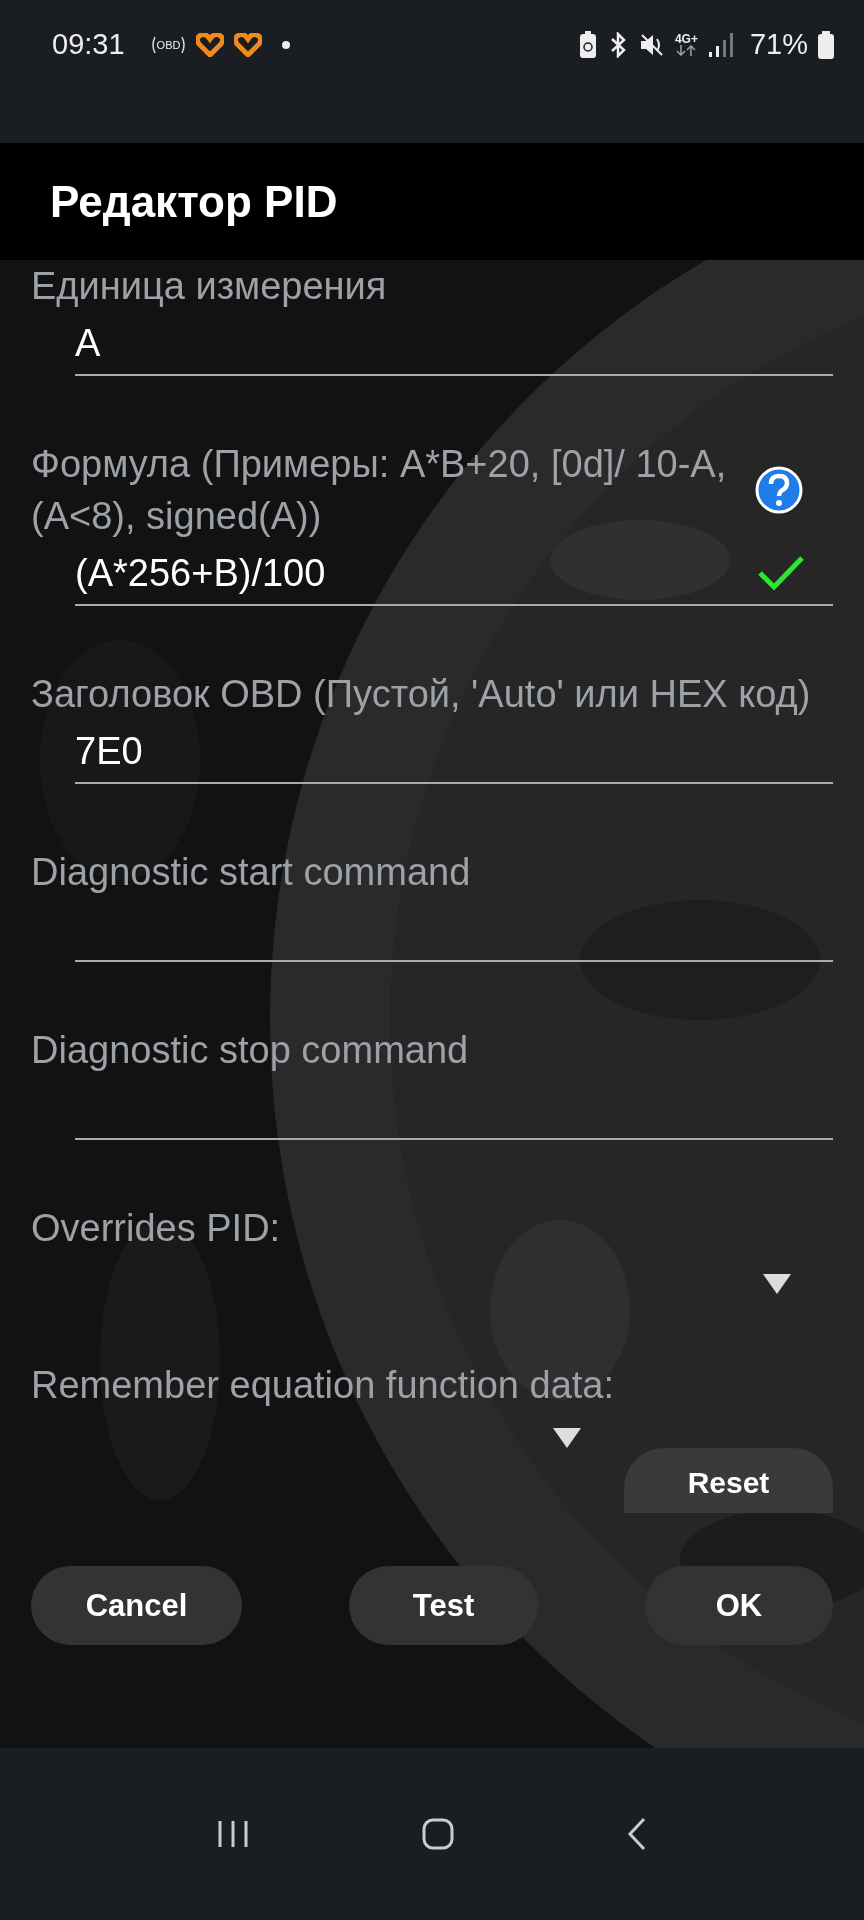 The height and width of the screenshot is (1920, 864). What do you see at coordinates (739, 1605) in the screenshot?
I see `ok-button: OK` at bounding box center [739, 1605].